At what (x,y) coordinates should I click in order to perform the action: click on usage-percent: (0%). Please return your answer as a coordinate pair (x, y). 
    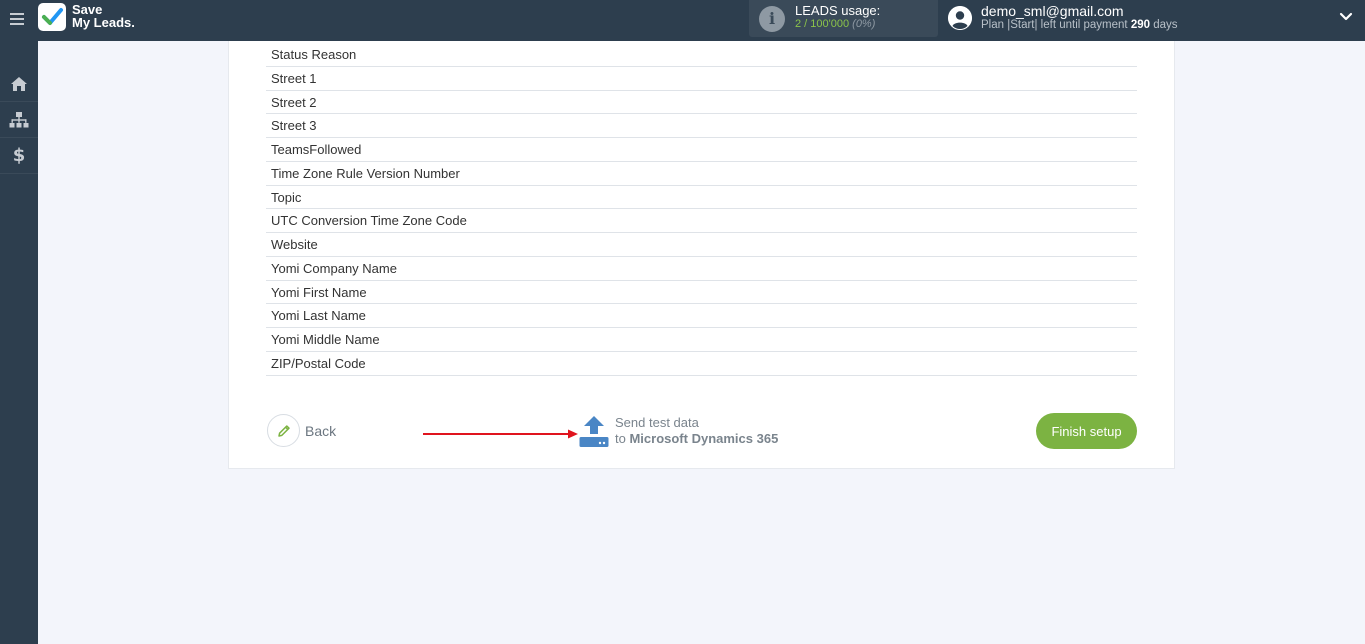
    Looking at the image, I should click on (864, 24).